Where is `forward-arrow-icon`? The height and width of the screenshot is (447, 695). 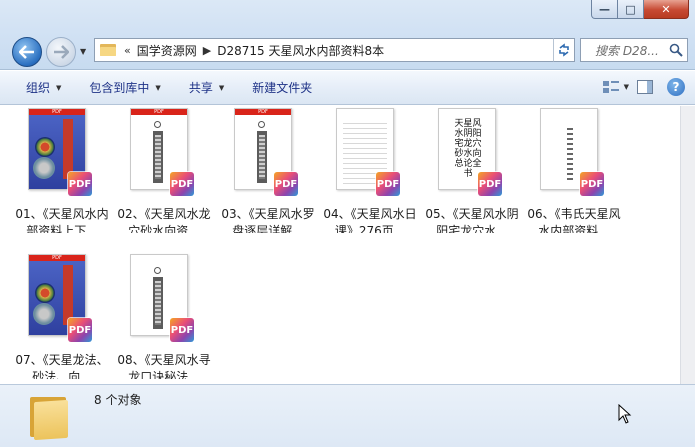
forward-arrow-icon is located at coordinates (61, 52).